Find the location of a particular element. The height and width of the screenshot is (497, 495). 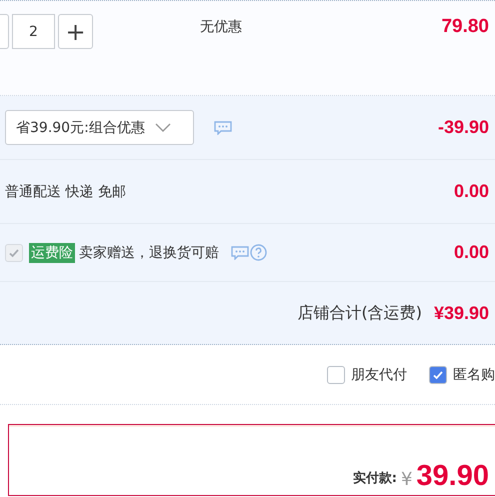

currency-symbol: ¥ is located at coordinates (406, 479).